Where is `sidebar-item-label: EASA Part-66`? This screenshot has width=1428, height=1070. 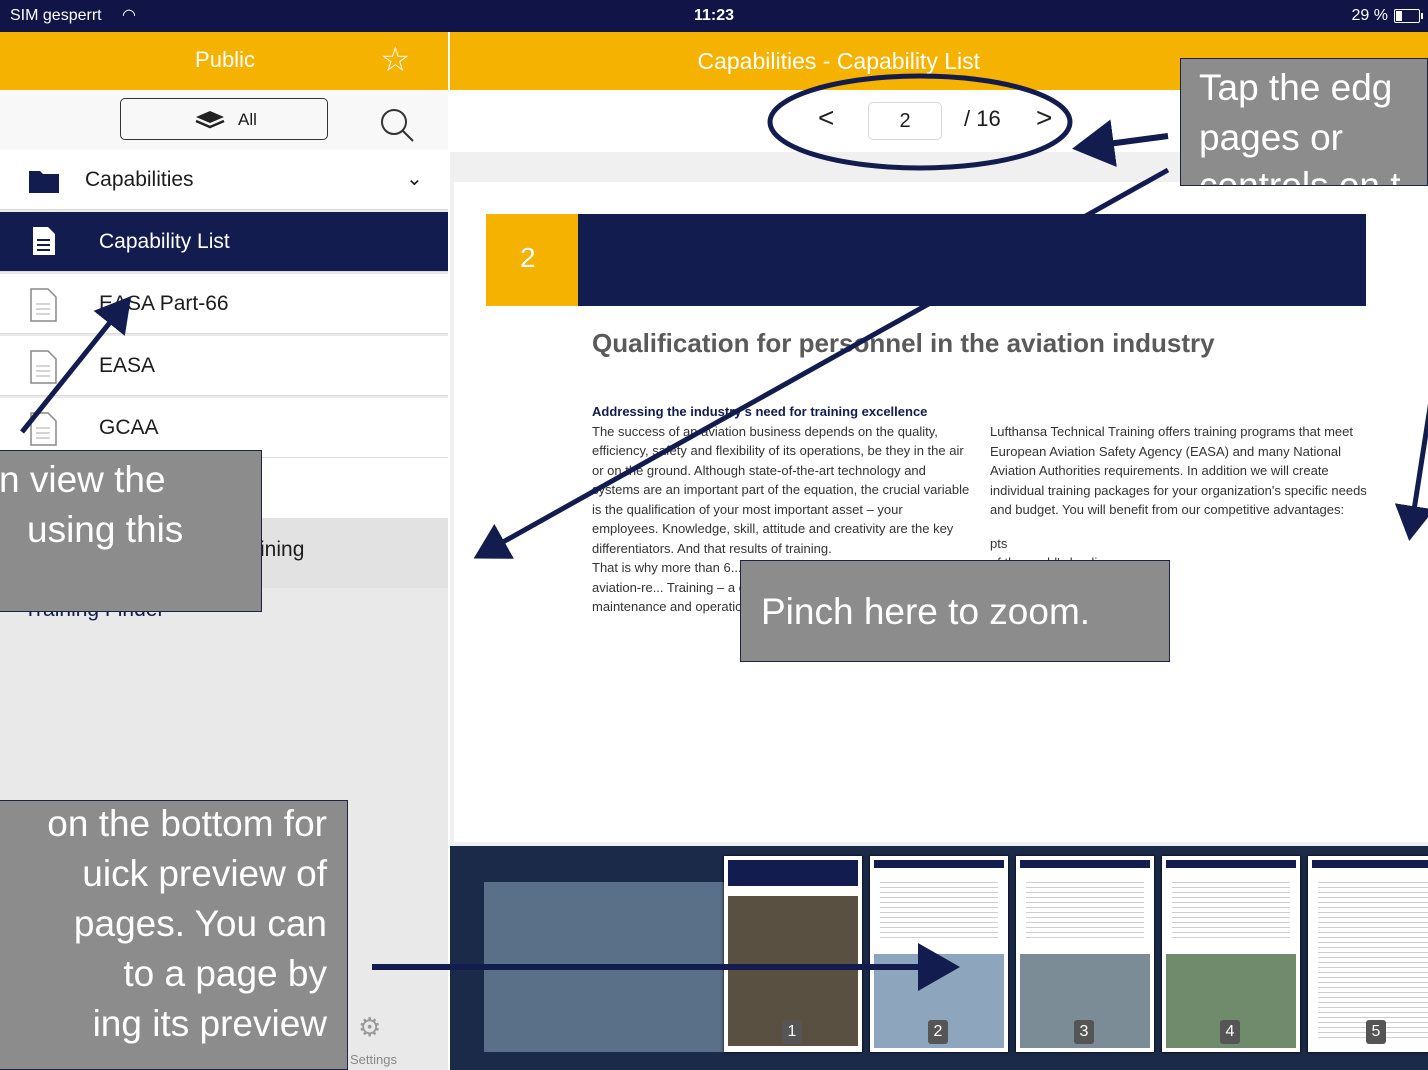
sidebar-item-label: EASA Part-66 is located at coordinates (164, 303).